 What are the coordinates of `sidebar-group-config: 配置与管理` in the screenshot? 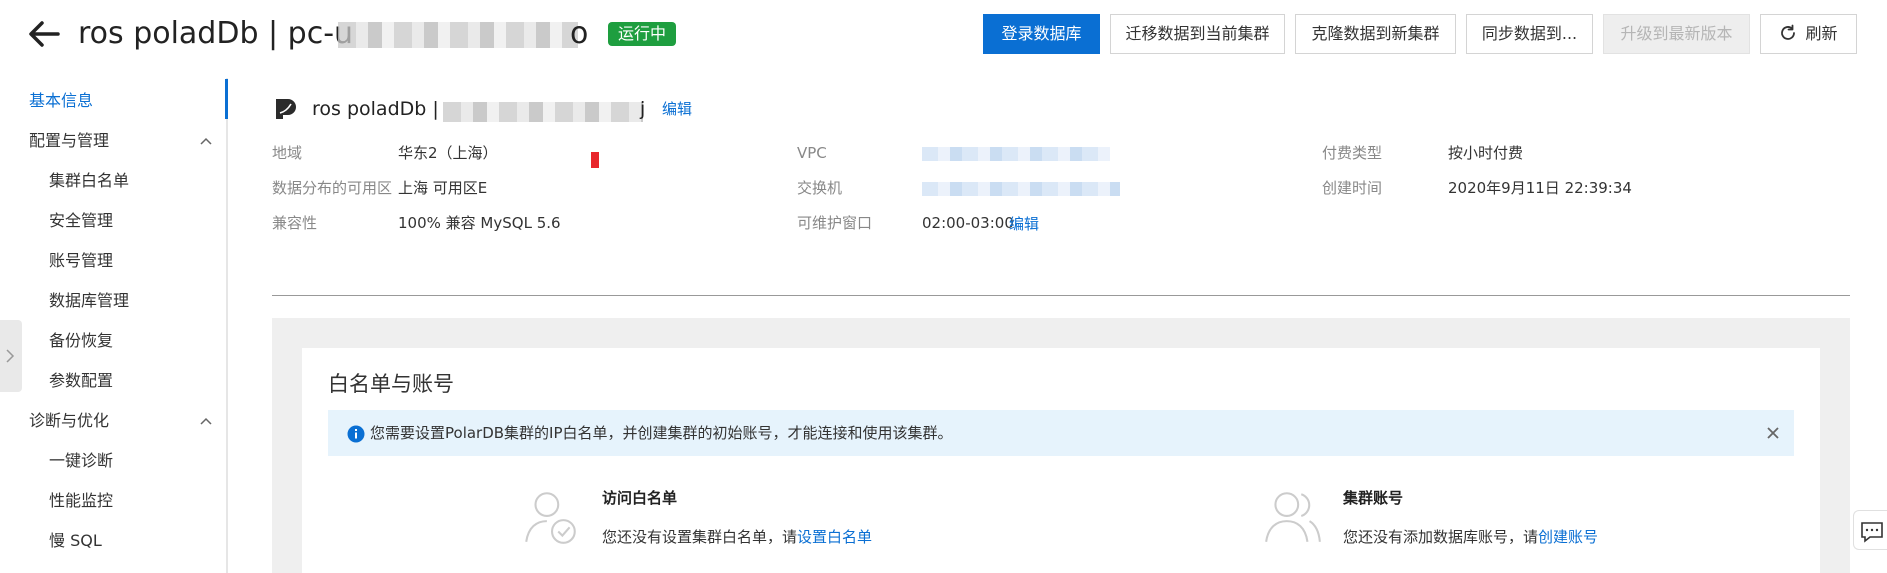 It's located at (69, 141).